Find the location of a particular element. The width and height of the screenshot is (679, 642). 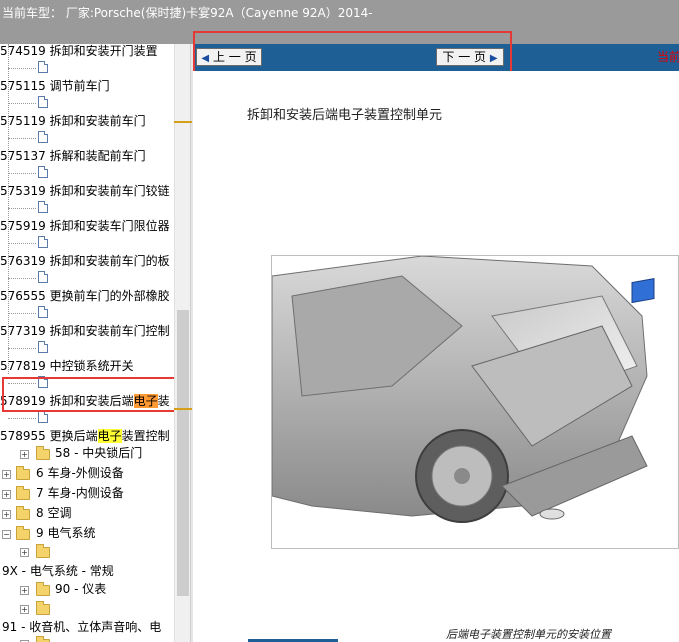

tree-item-577319: 577319 拆卸和安装前车门控制 is located at coordinates (85, 331).